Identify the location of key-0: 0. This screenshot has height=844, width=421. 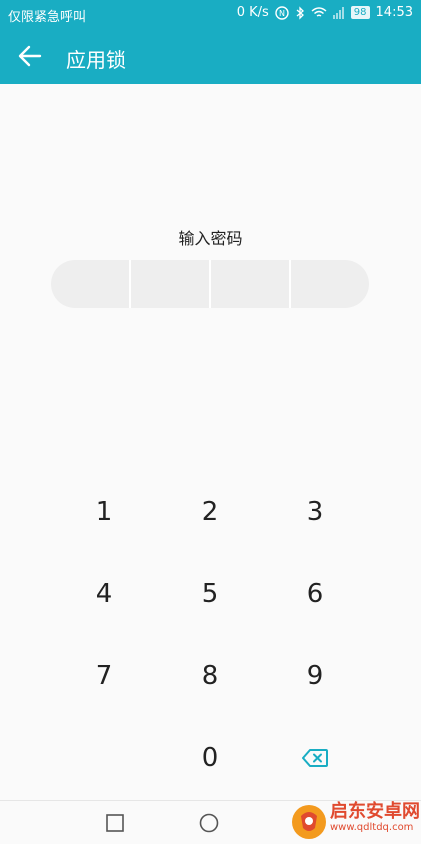
(210, 758).